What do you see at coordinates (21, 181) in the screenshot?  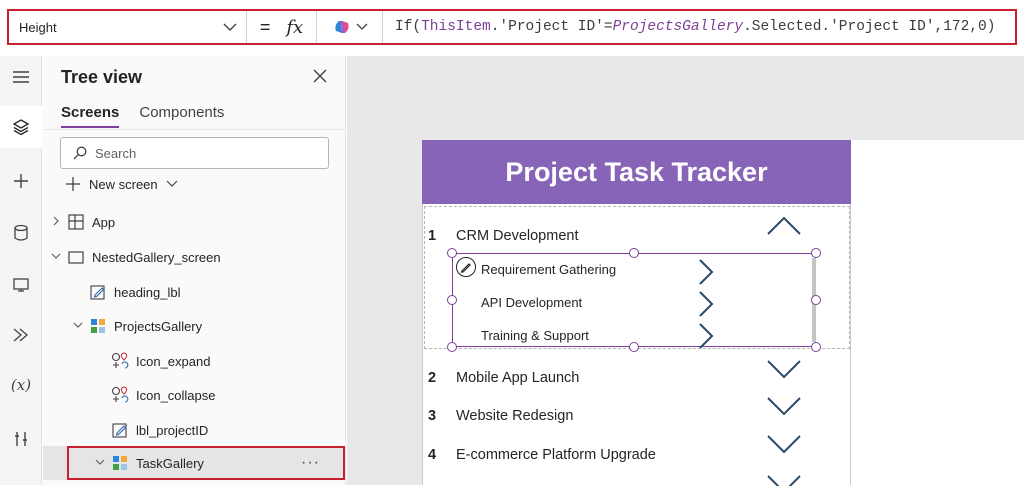 I see `insert-plus-icon` at bounding box center [21, 181].